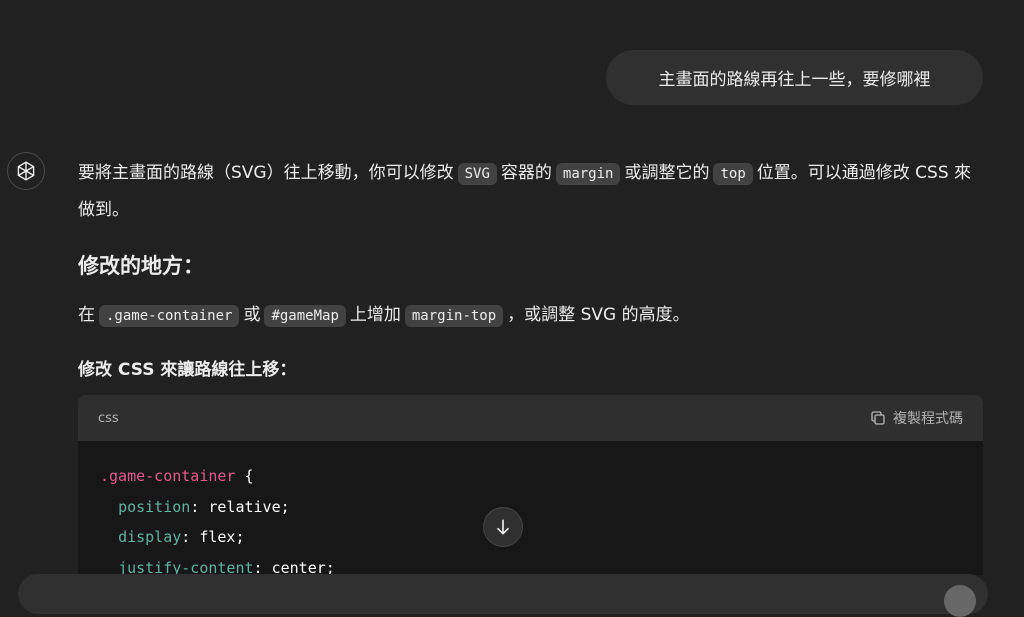  Describe the element at coordinates (86, 315) in the screenshot. I see `text-segment: 在` at that location.